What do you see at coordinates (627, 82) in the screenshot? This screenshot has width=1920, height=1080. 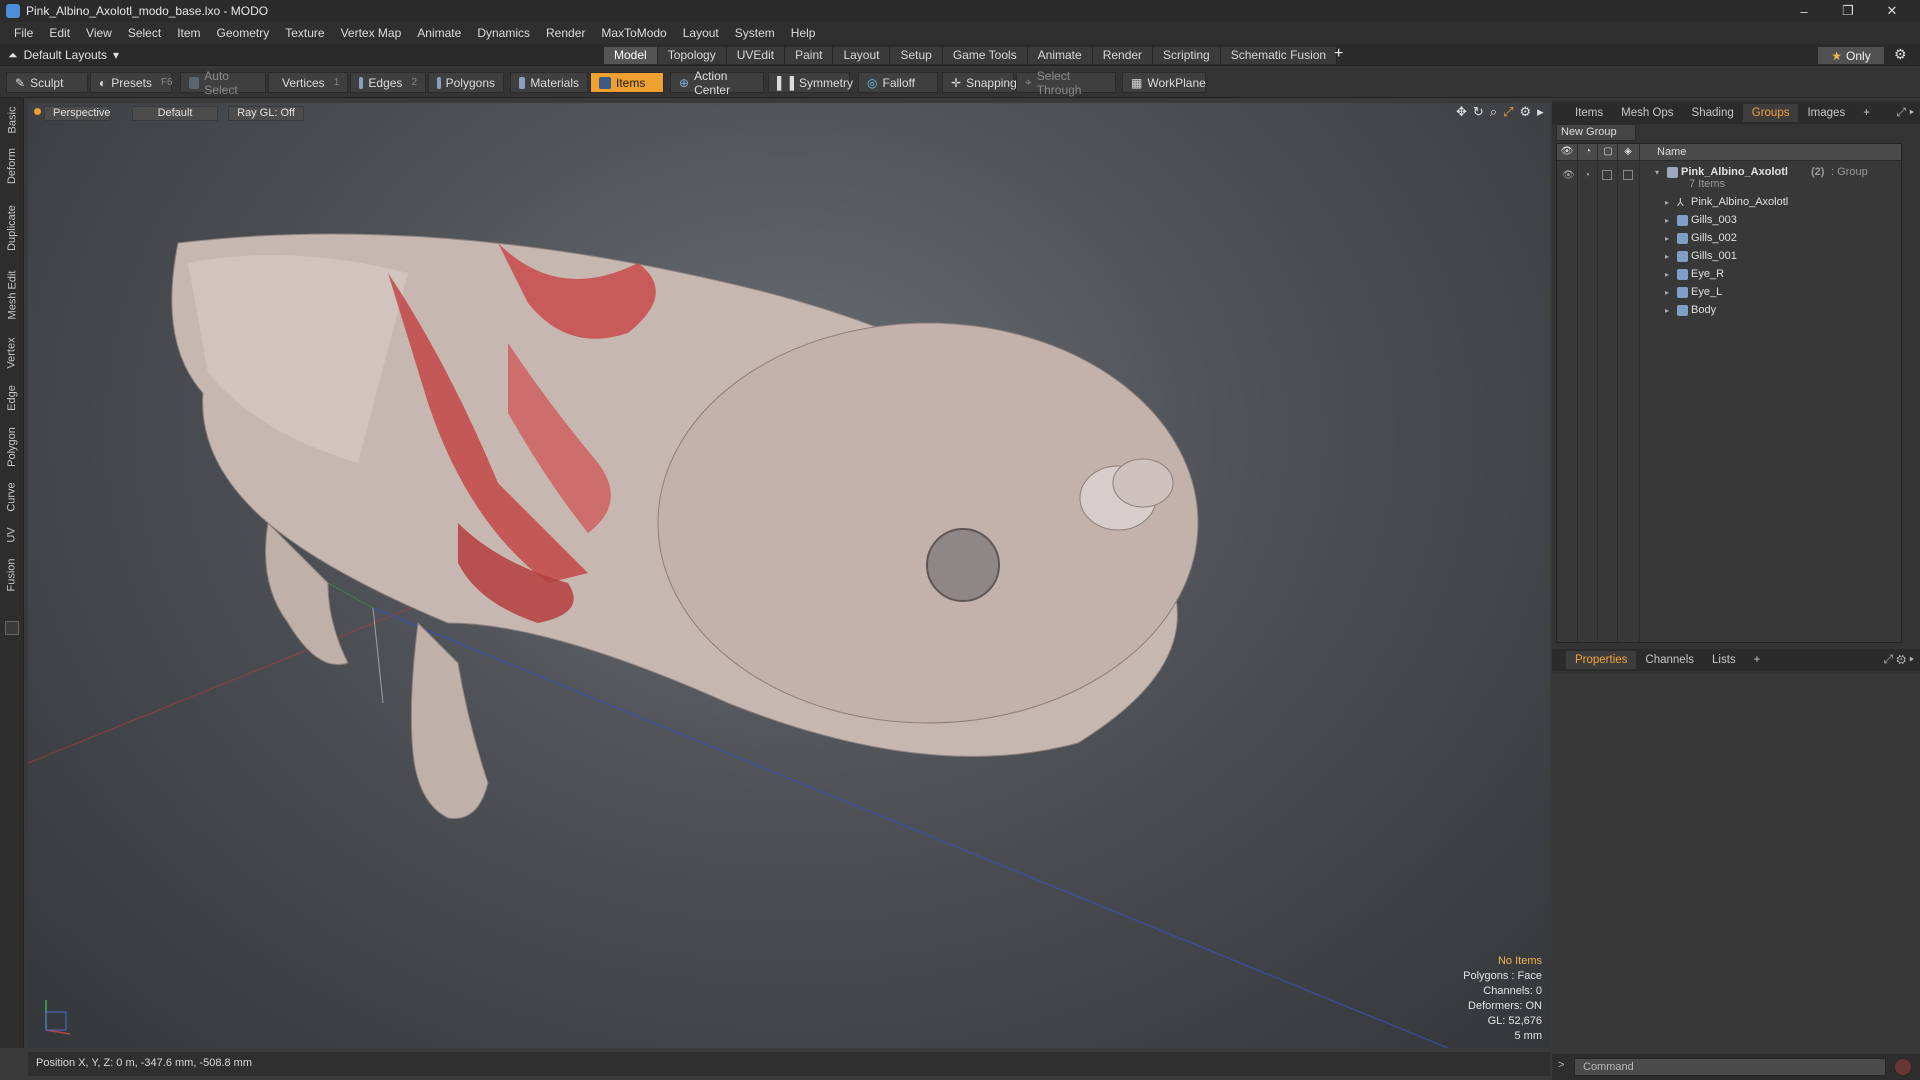 I see `items-button: Items` at bounding box center [627, 82].